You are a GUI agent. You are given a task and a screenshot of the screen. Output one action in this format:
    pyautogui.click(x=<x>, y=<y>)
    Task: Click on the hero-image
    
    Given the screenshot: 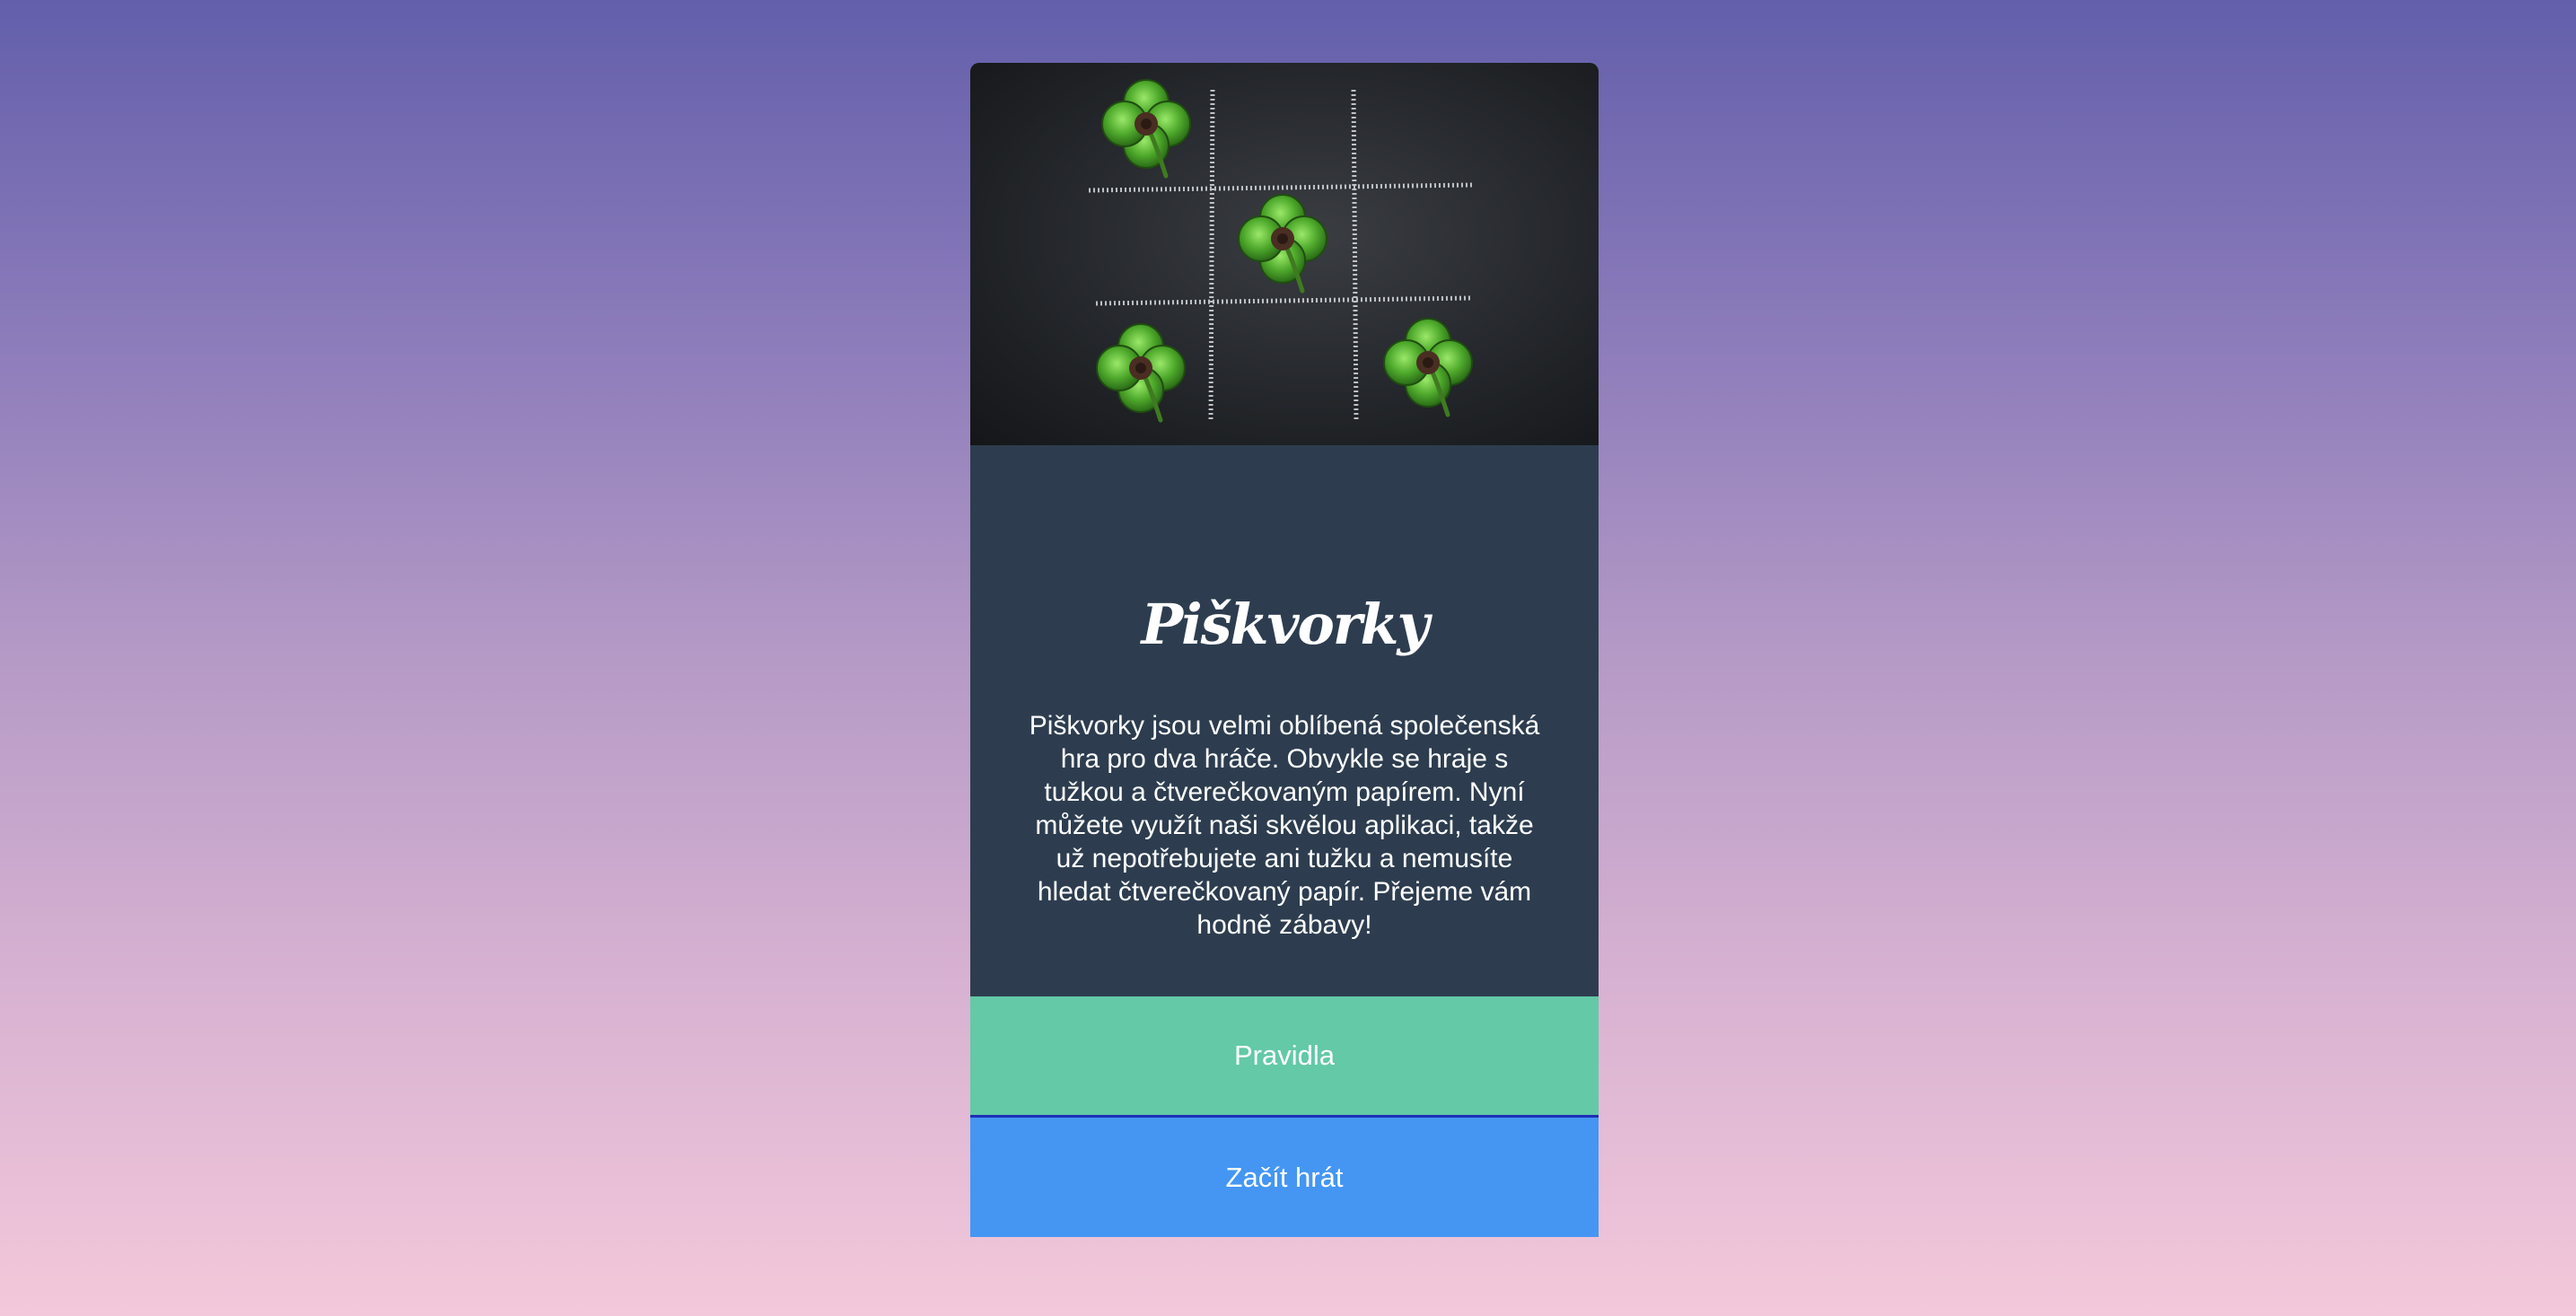 What is the action you would take?
    pyautogui.click(x=1284, y=254)
    